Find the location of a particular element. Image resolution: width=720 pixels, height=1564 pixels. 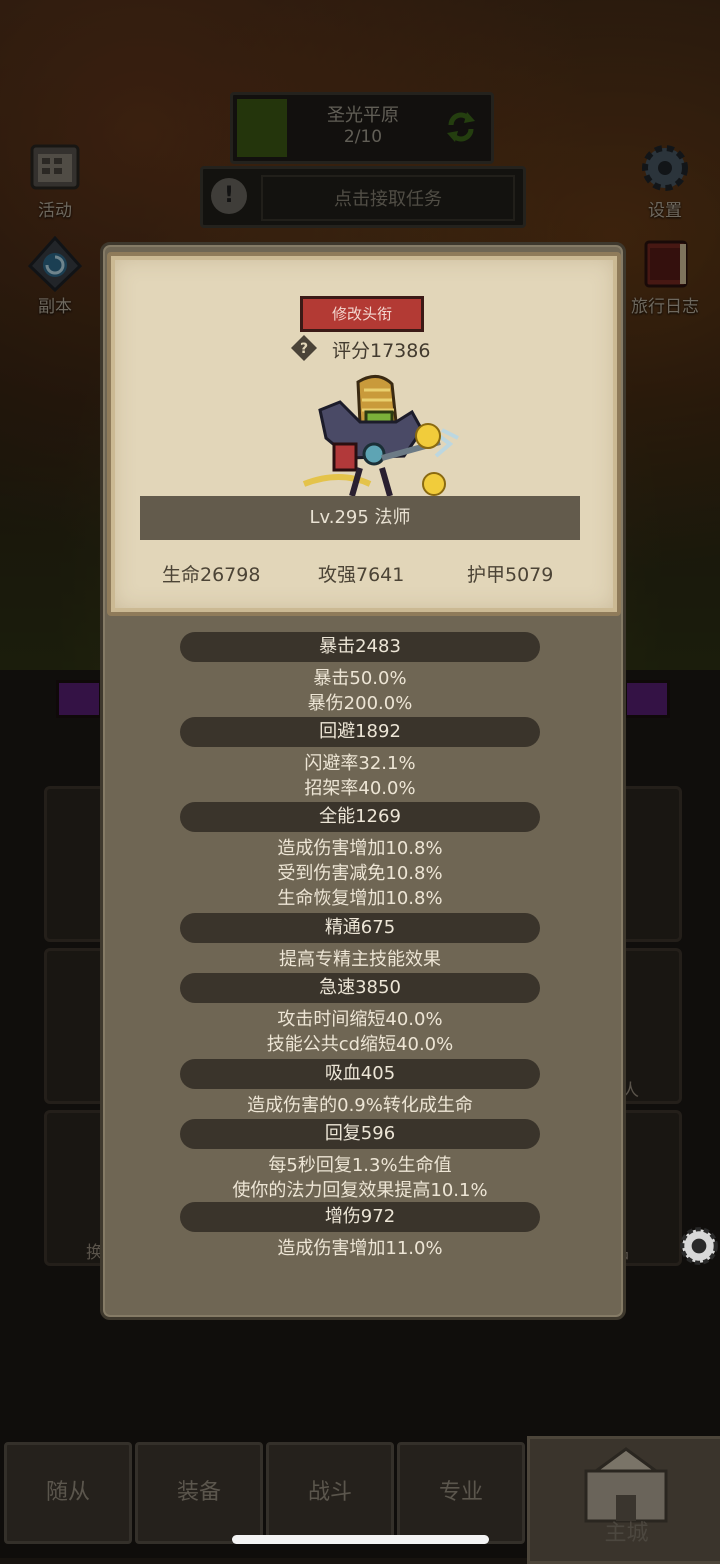

change-title-button: 修改头衔 is located at coordinates (362, 314).